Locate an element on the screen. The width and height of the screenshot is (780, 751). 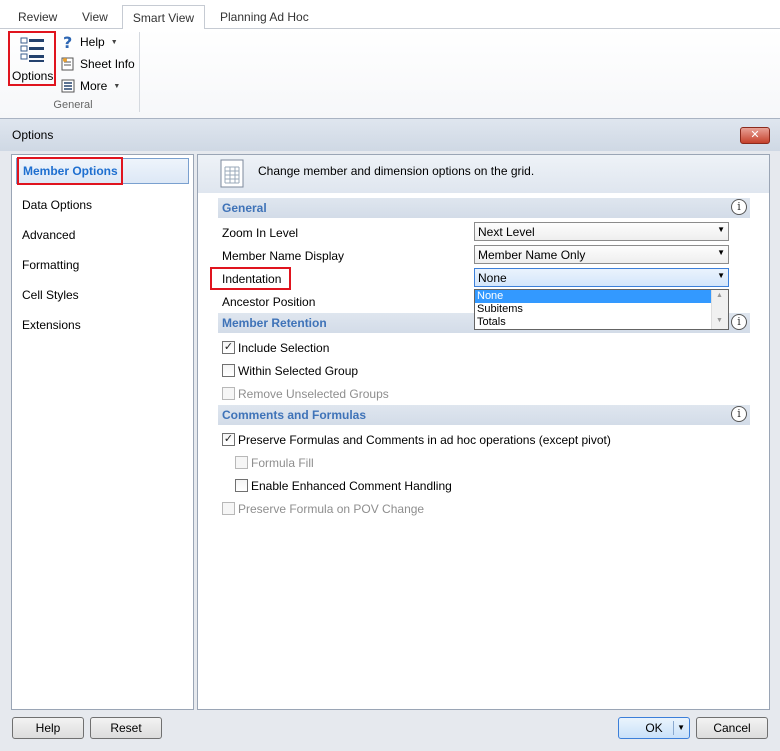
dropdown-option-totals: Totals is located at coordinates (593, 322).